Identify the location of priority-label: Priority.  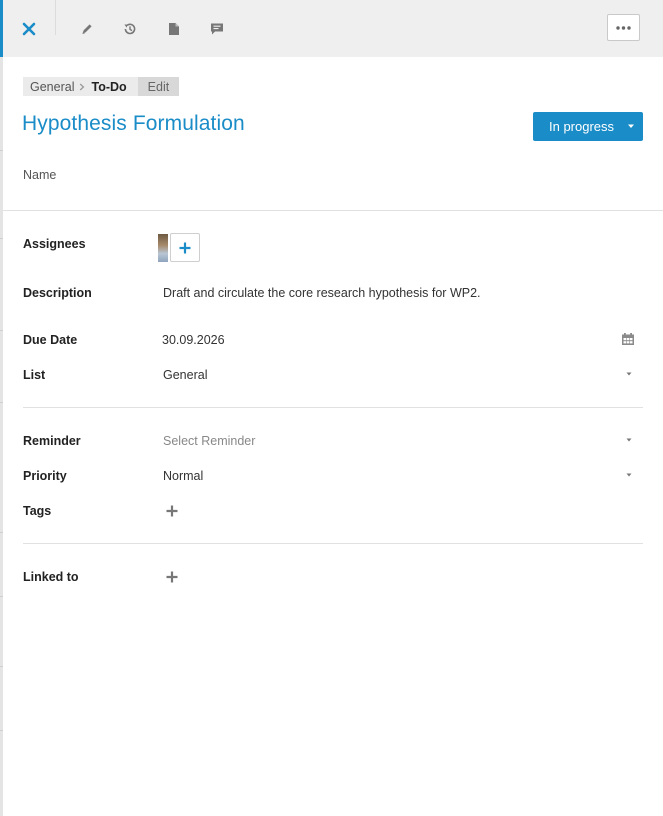
(45, 476).